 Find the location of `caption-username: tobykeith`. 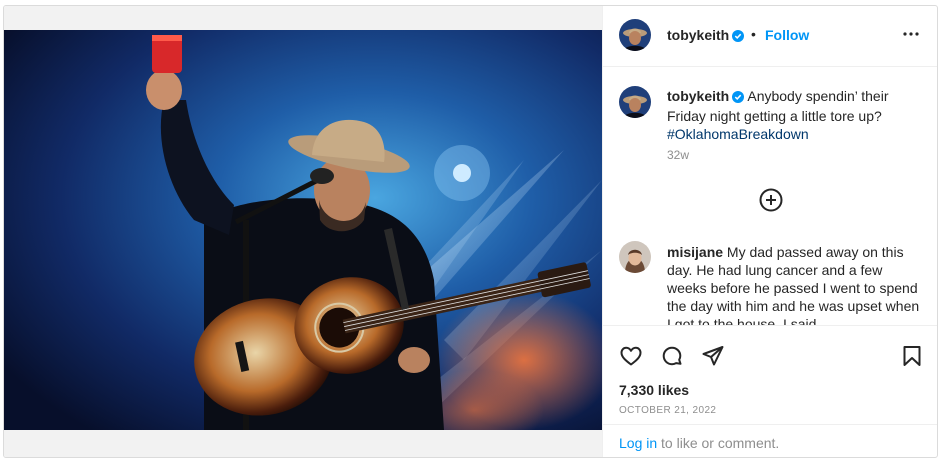

caption-username: tobykeith is located at coordinates (698, 96).